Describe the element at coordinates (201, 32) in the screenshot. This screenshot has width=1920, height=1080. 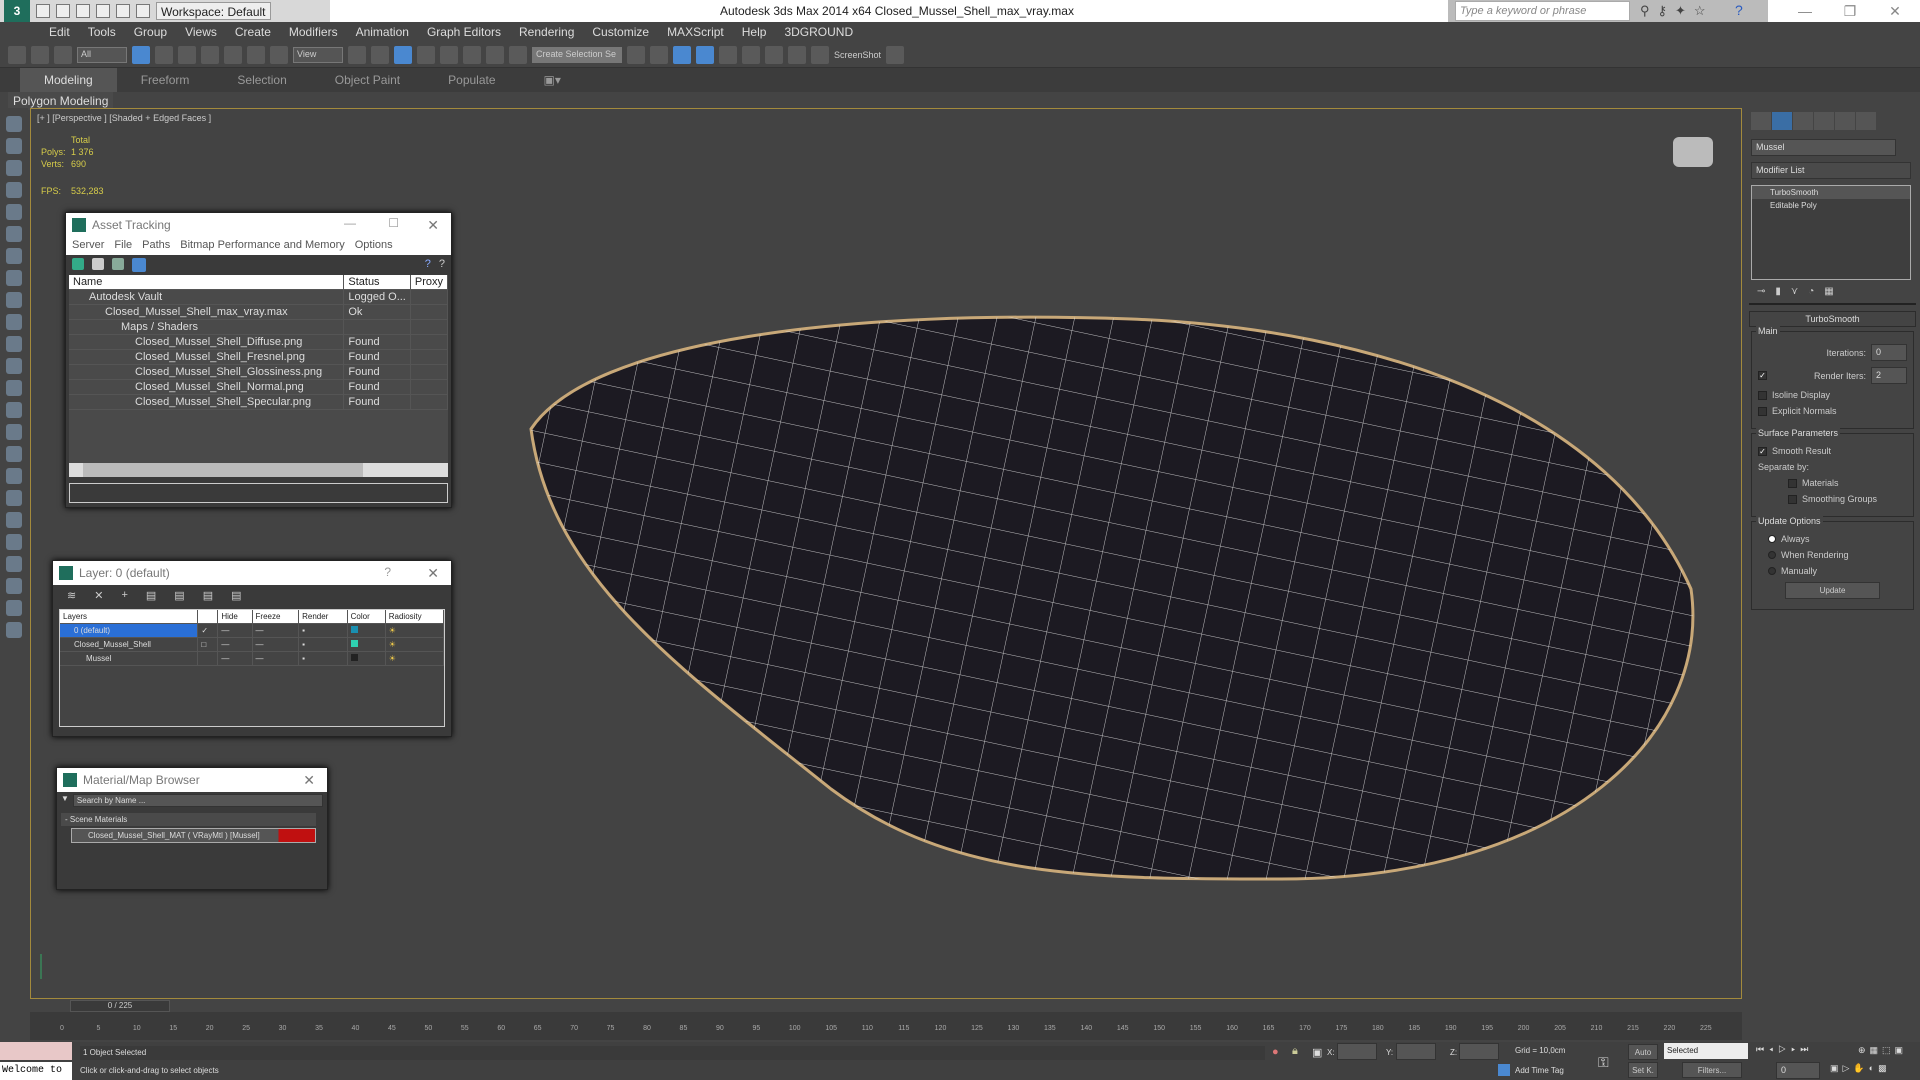
I see `menu-views: Views` at that location.